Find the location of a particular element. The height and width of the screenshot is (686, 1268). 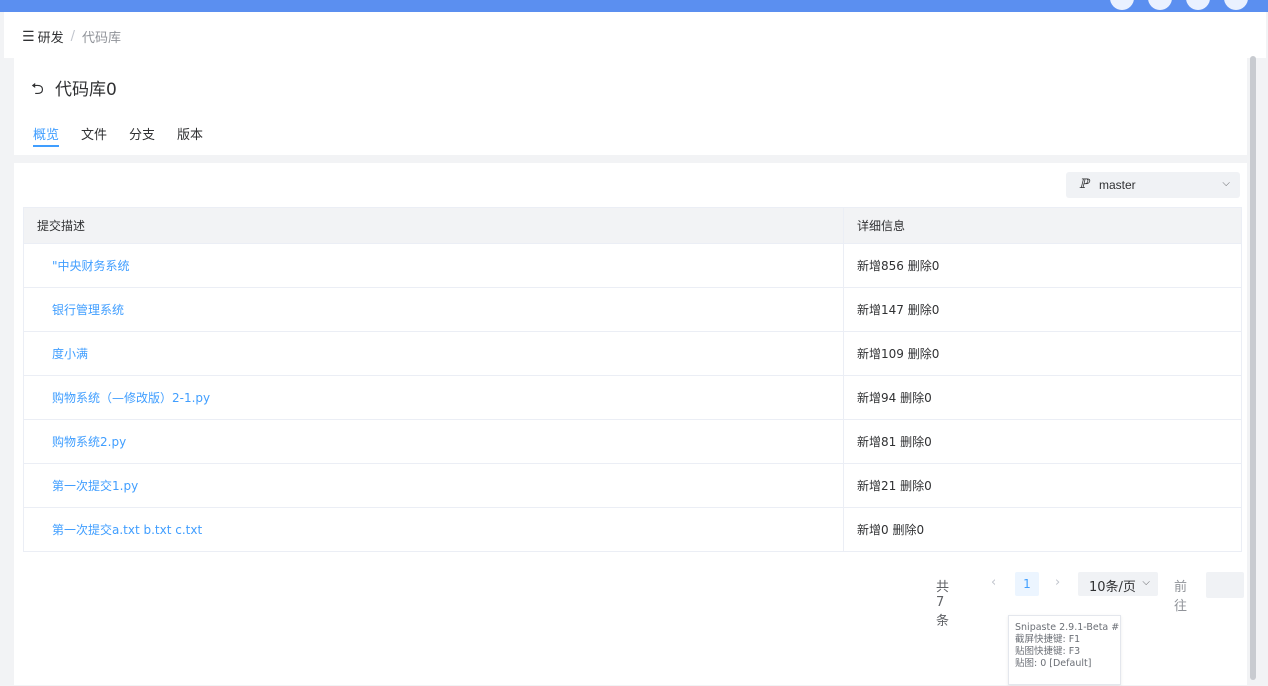

tooltip-line: 截屏快捷键: F1 is located at coordinates (1048, 639).